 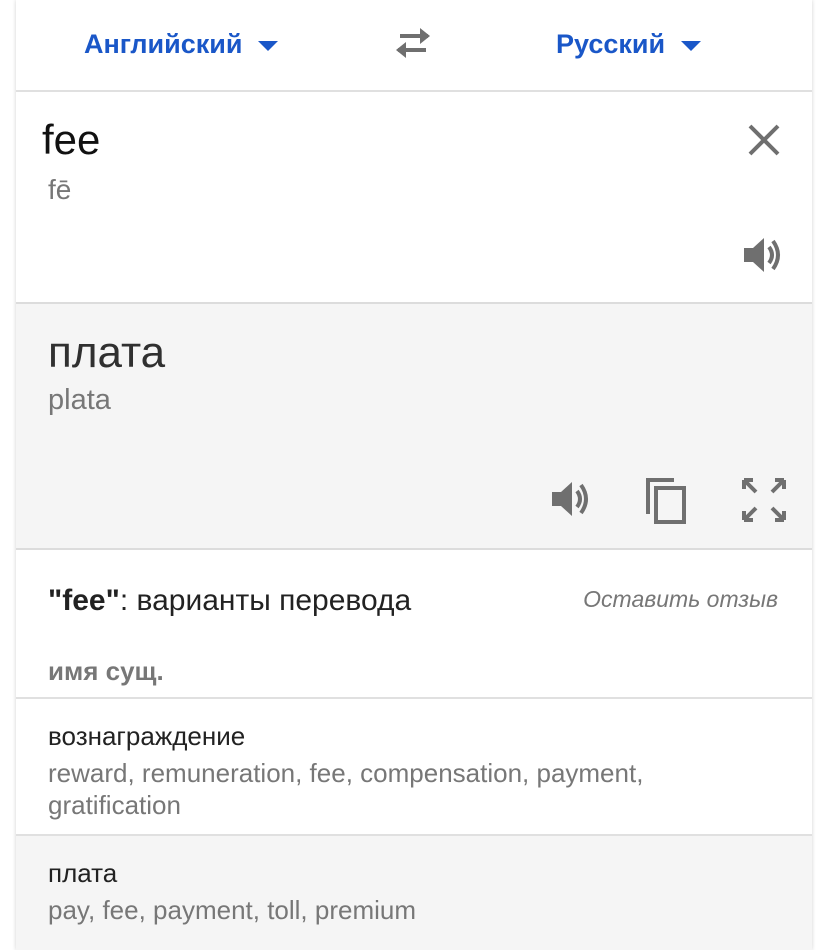 What do you see at coordinates (71, 140) in the screenshot?
I see `source-text-input: fee` at bounding box center [71, 140].